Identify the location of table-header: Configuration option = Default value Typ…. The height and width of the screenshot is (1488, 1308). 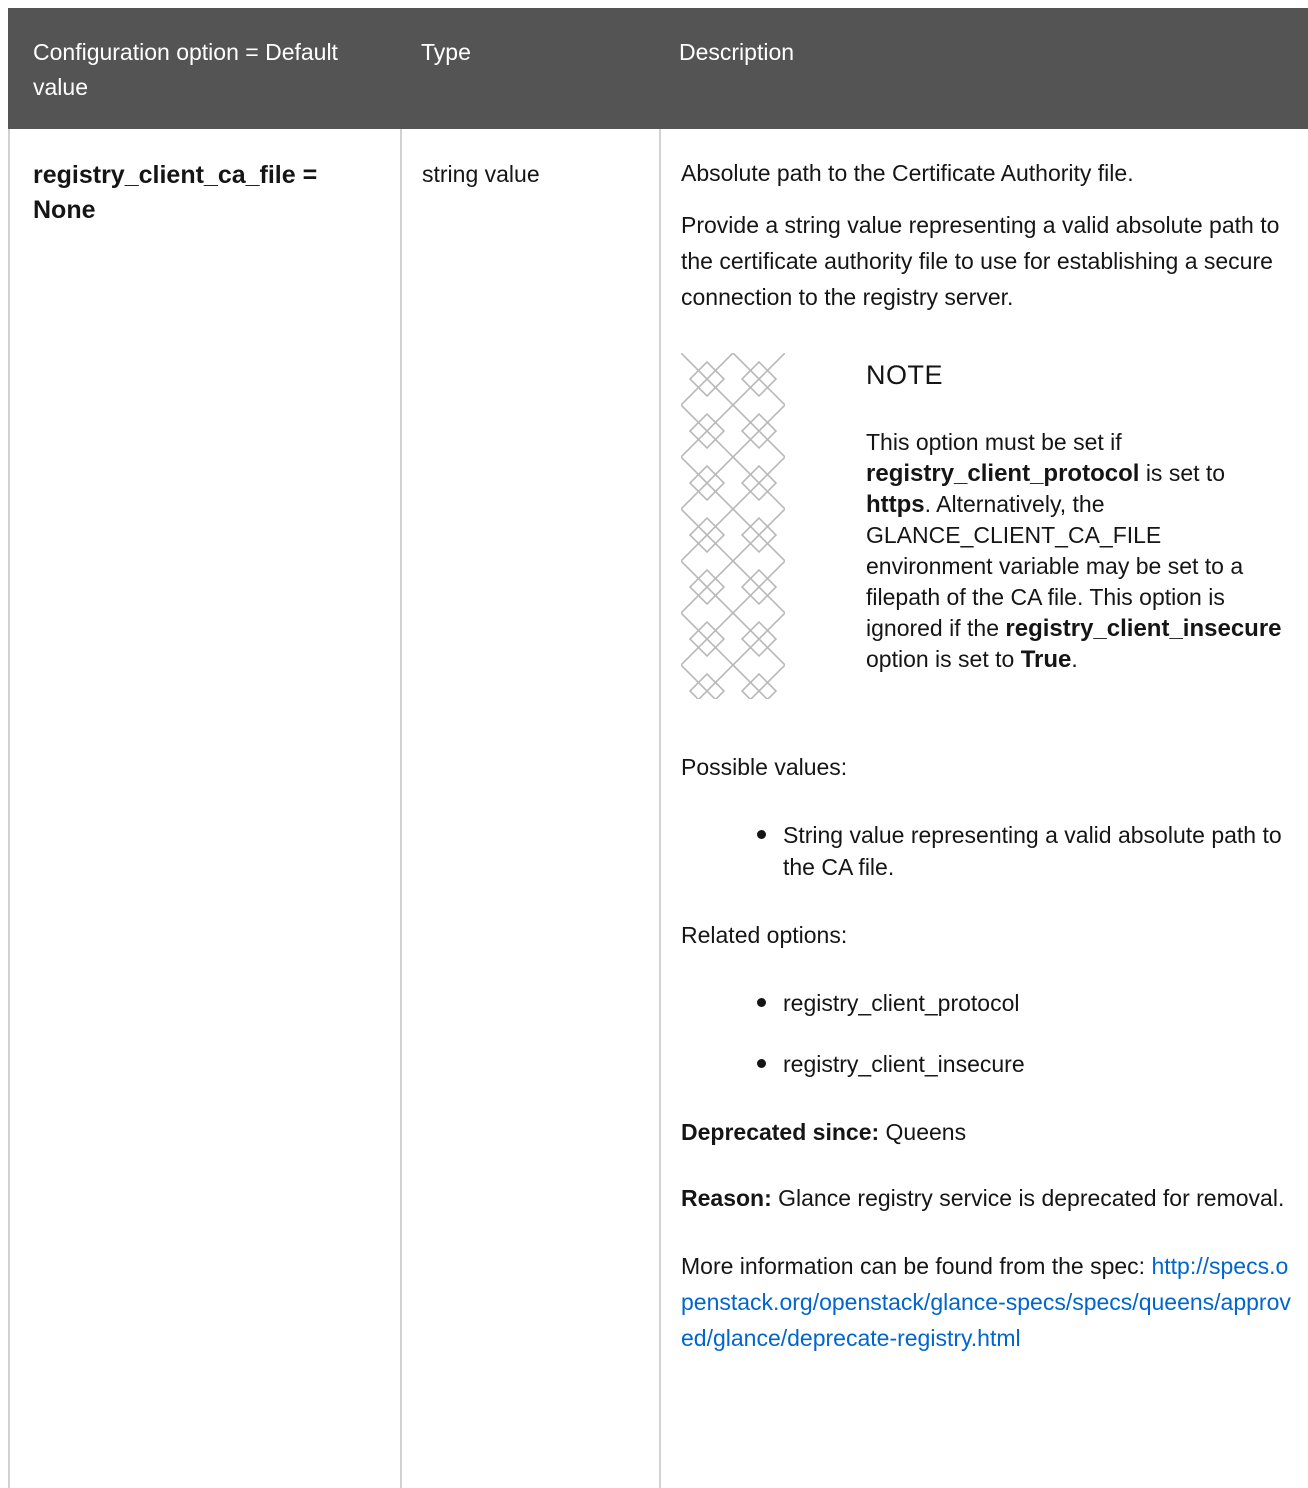
(658, 68).